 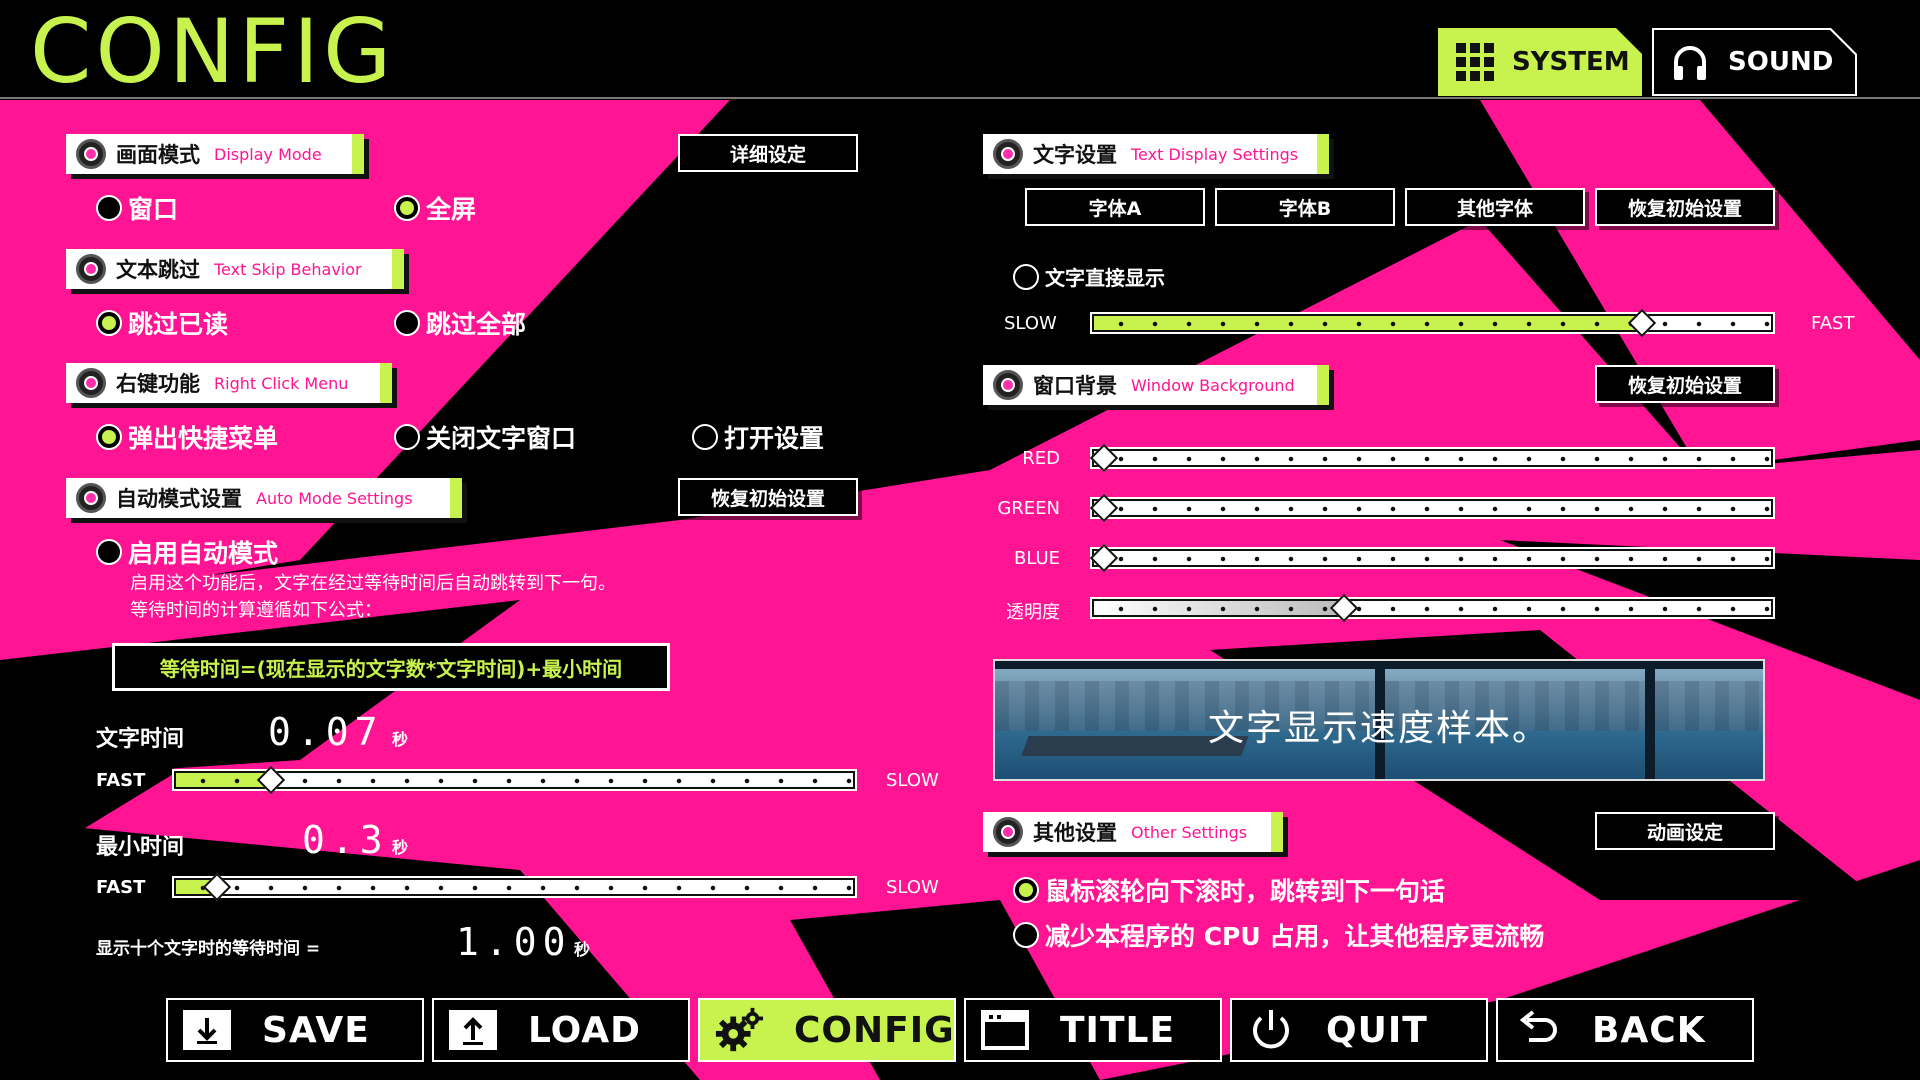 I want to click on section-title-en: Text Display Settings, so click(x=1215, y=154).